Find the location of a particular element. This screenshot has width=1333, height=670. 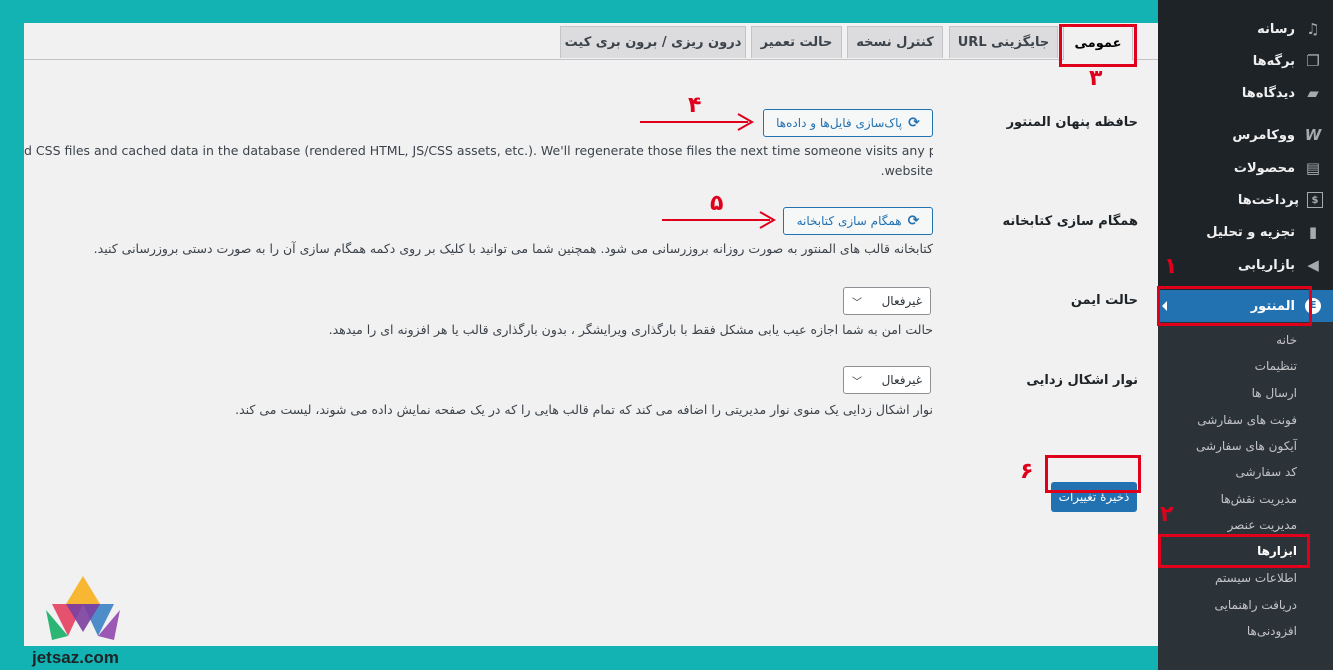

menu-item-payments: پرداخت‌ها $ is located at coordinates (1245, 200).